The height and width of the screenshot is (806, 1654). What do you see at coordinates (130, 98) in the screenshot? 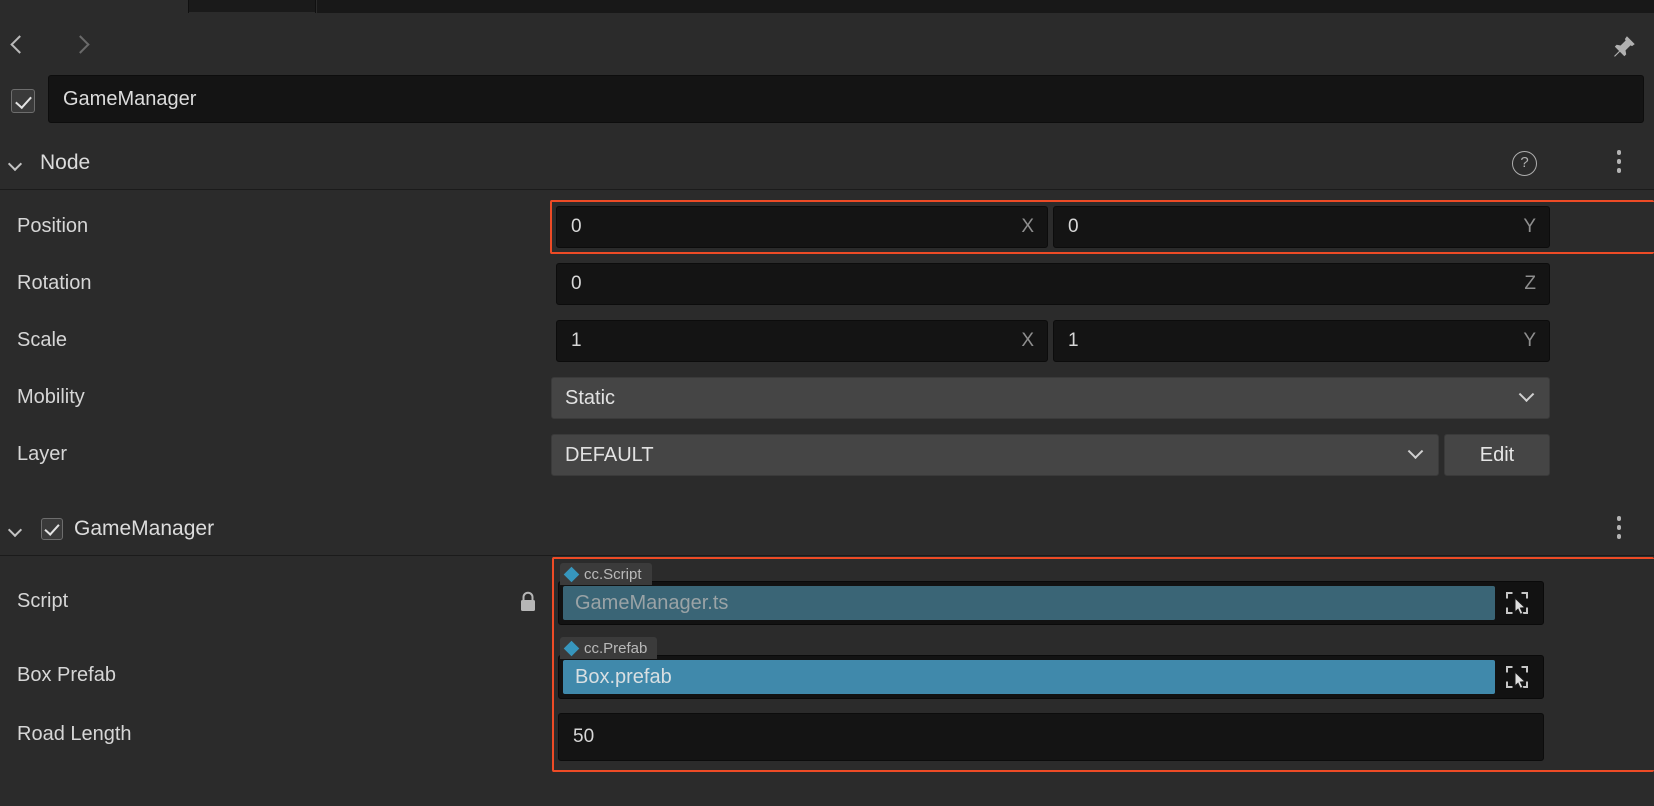
I see `node-name-value: GameManager` at bounding box center [130, 98].